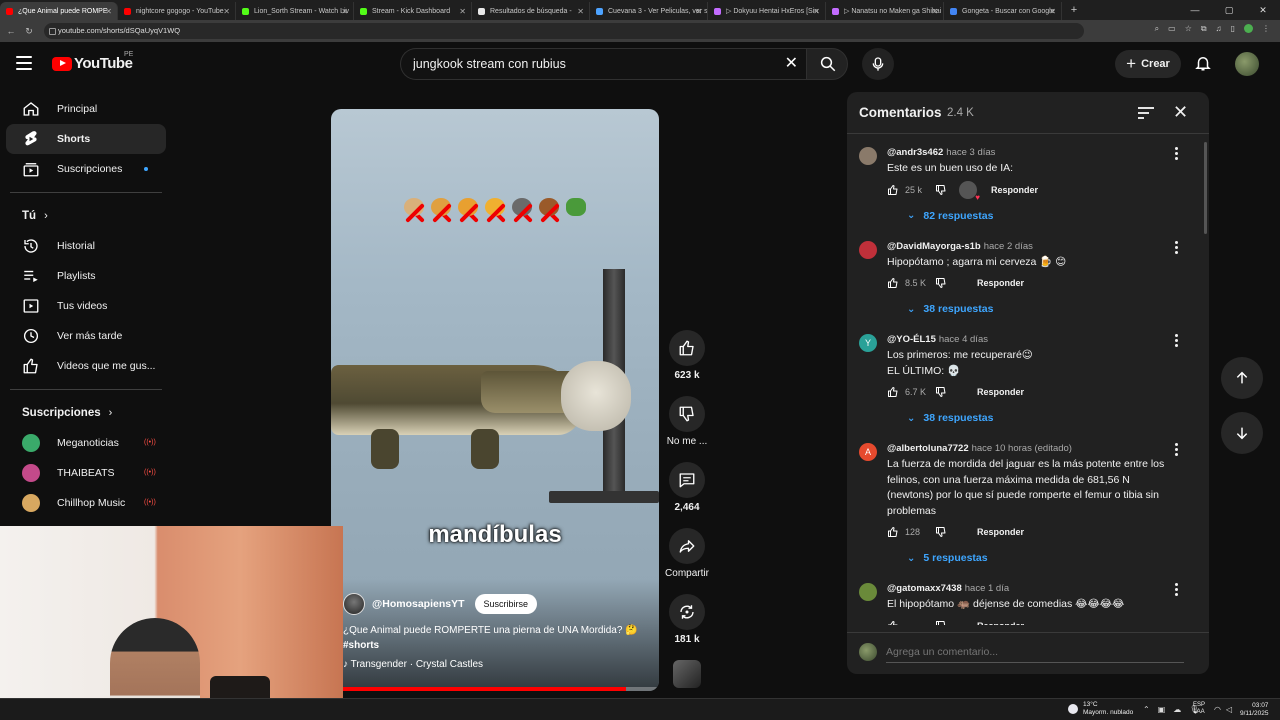 Image resolution: width=1280 pixels, height=720 pixels. Describe the element at coordinates (1233, 29) in the screenshot. I see `sidebar-icon: ▯` at that location.